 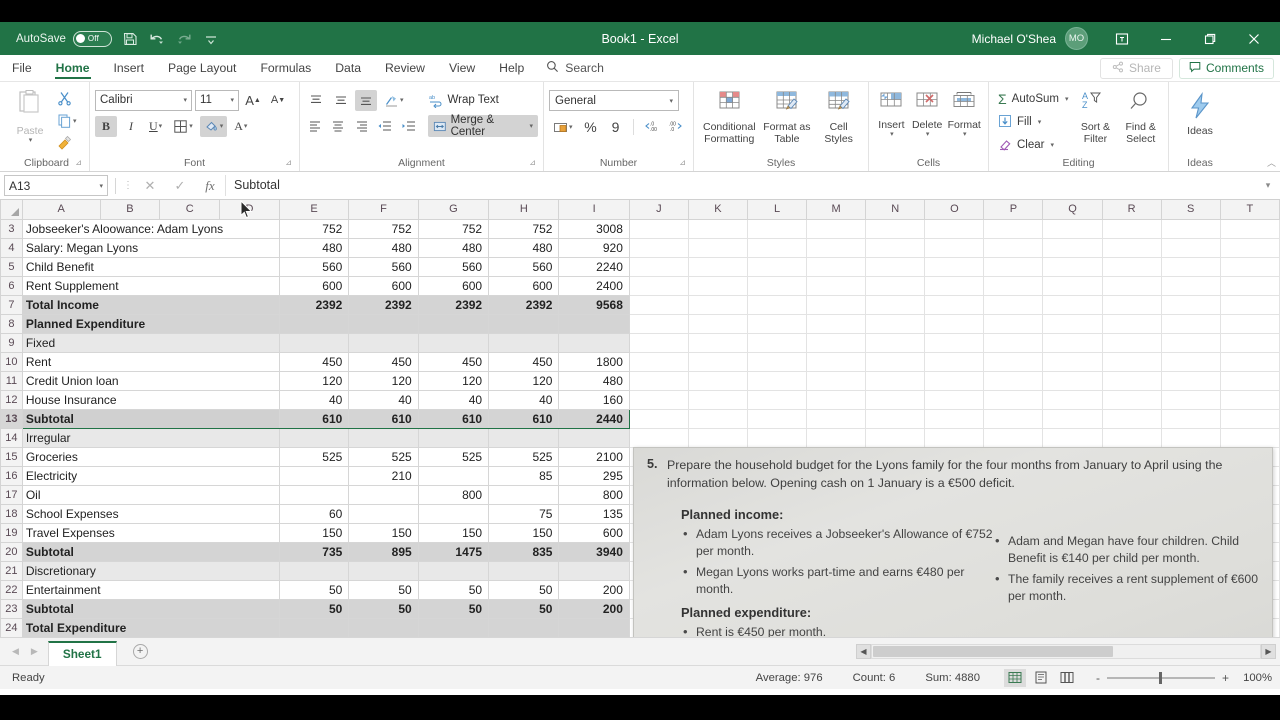 What do you see at coordinates (658, 418) in the screenshot?
I see `cell-J13` at bounding box center [658, 418].